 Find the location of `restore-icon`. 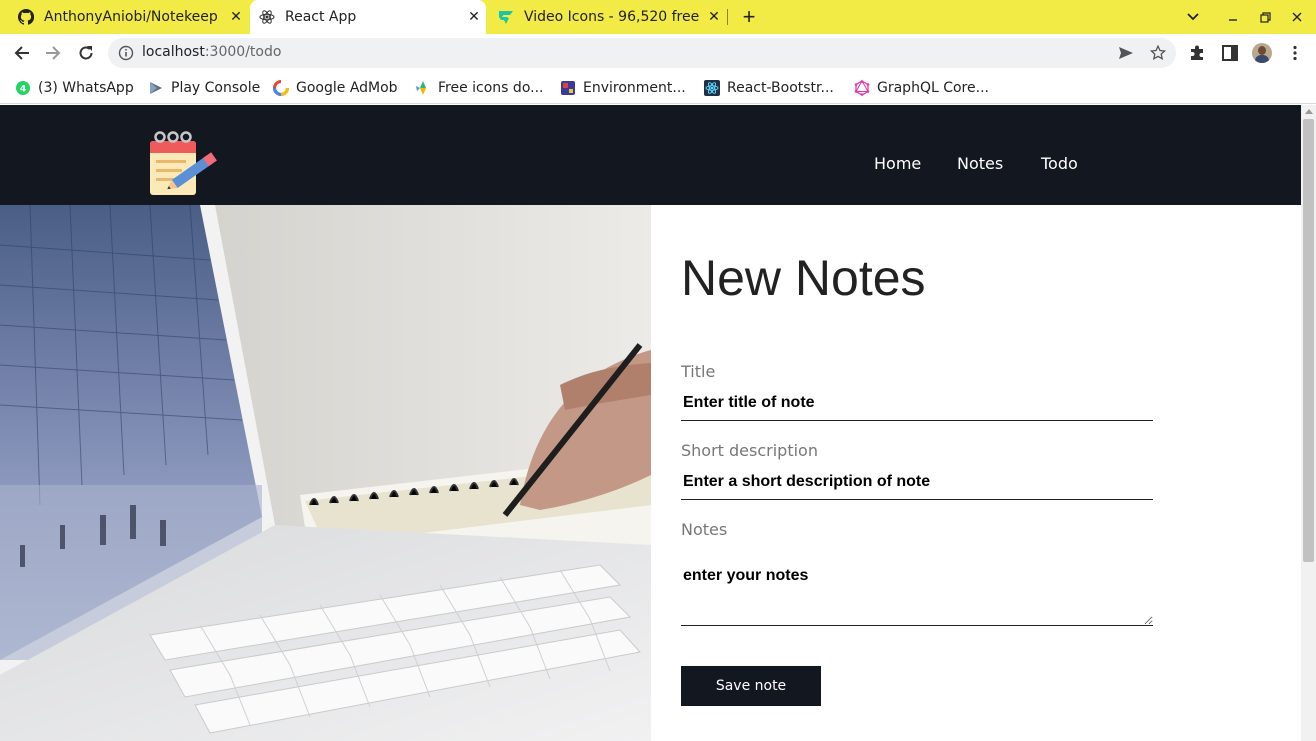

restore-icon is located at coordinates (1265, 17).